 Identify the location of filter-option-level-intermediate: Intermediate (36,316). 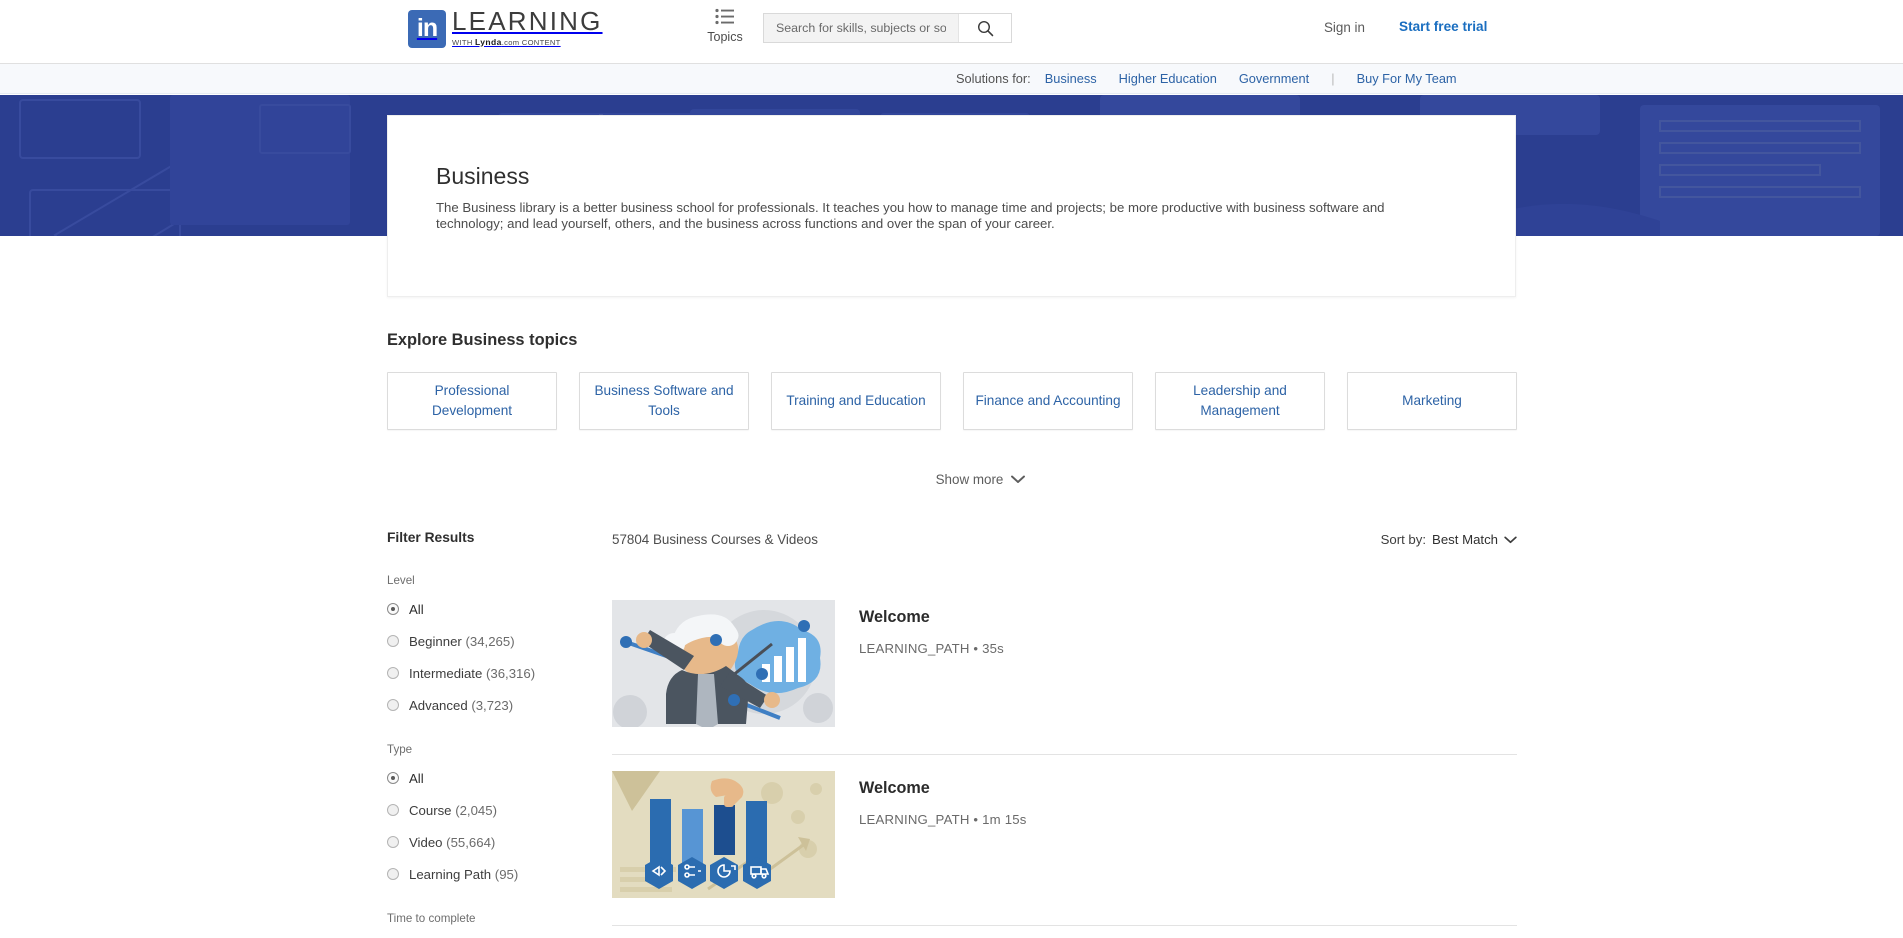
(487, 673).